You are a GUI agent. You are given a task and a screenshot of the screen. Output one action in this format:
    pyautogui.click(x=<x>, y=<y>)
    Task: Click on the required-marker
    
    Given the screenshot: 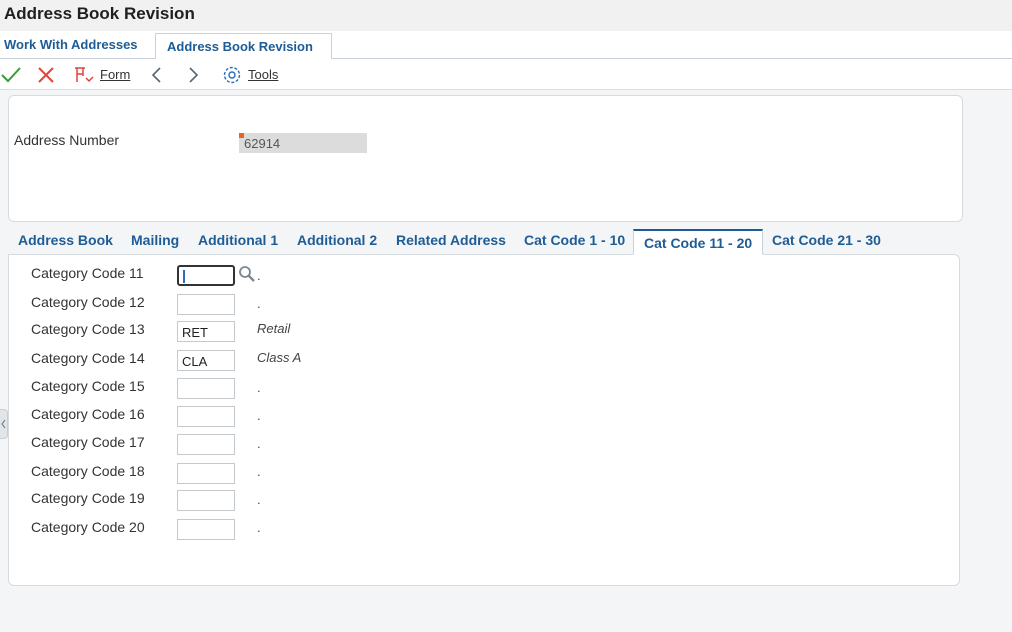 What is the action you would take?
    pyautogui.click(x=241, y=135)
    